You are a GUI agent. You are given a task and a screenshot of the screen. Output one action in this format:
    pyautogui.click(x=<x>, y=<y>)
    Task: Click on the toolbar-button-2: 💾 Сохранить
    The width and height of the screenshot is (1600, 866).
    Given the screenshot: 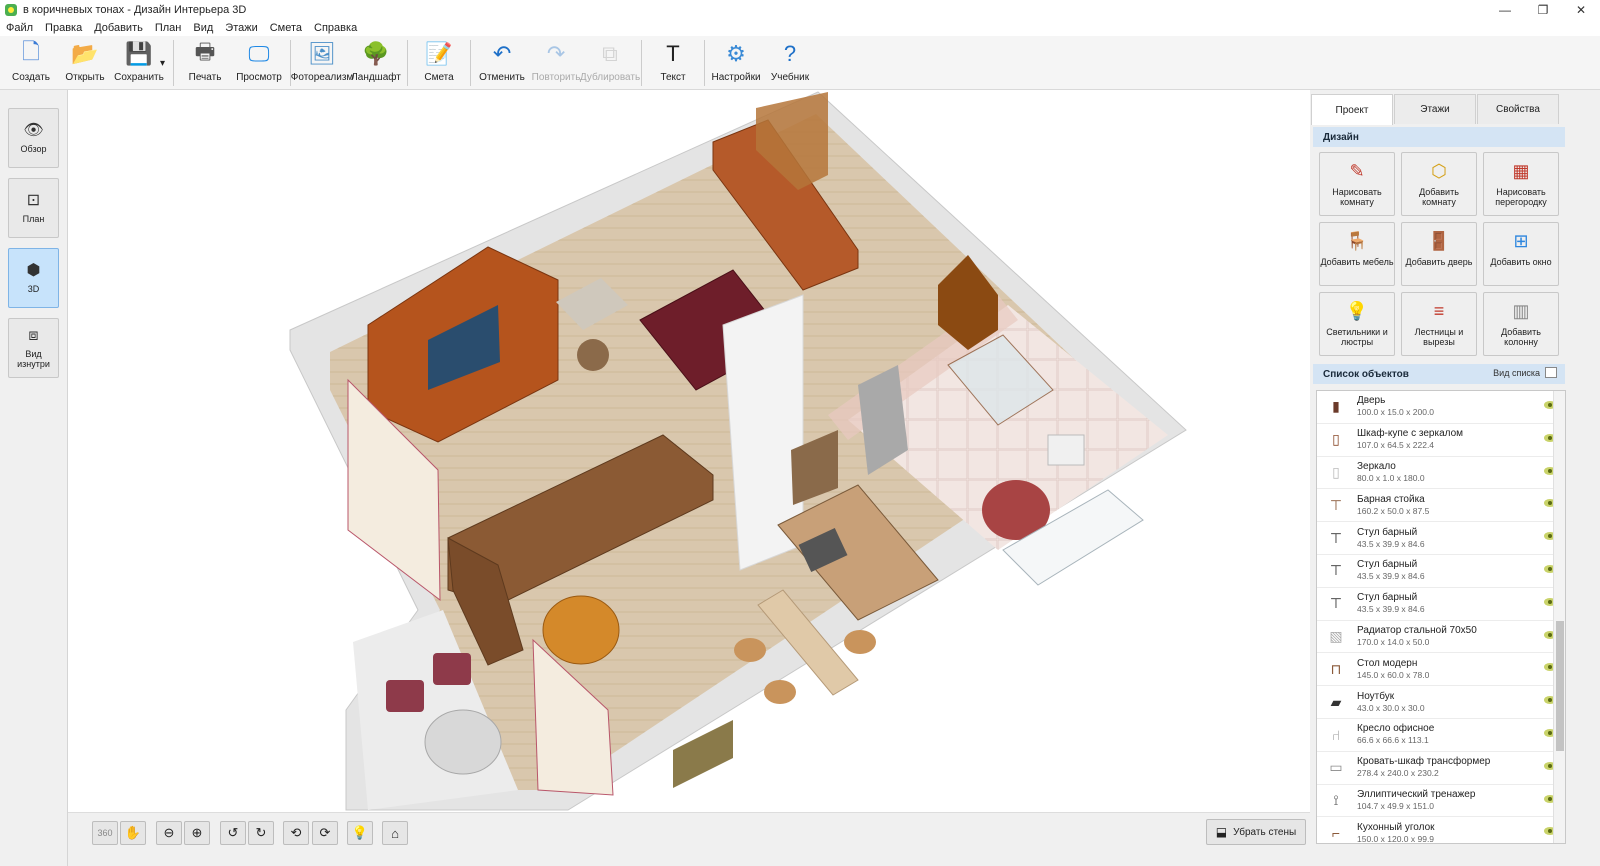 What is the action you would take?
    pyautogui.click(x=139, y=62)
    